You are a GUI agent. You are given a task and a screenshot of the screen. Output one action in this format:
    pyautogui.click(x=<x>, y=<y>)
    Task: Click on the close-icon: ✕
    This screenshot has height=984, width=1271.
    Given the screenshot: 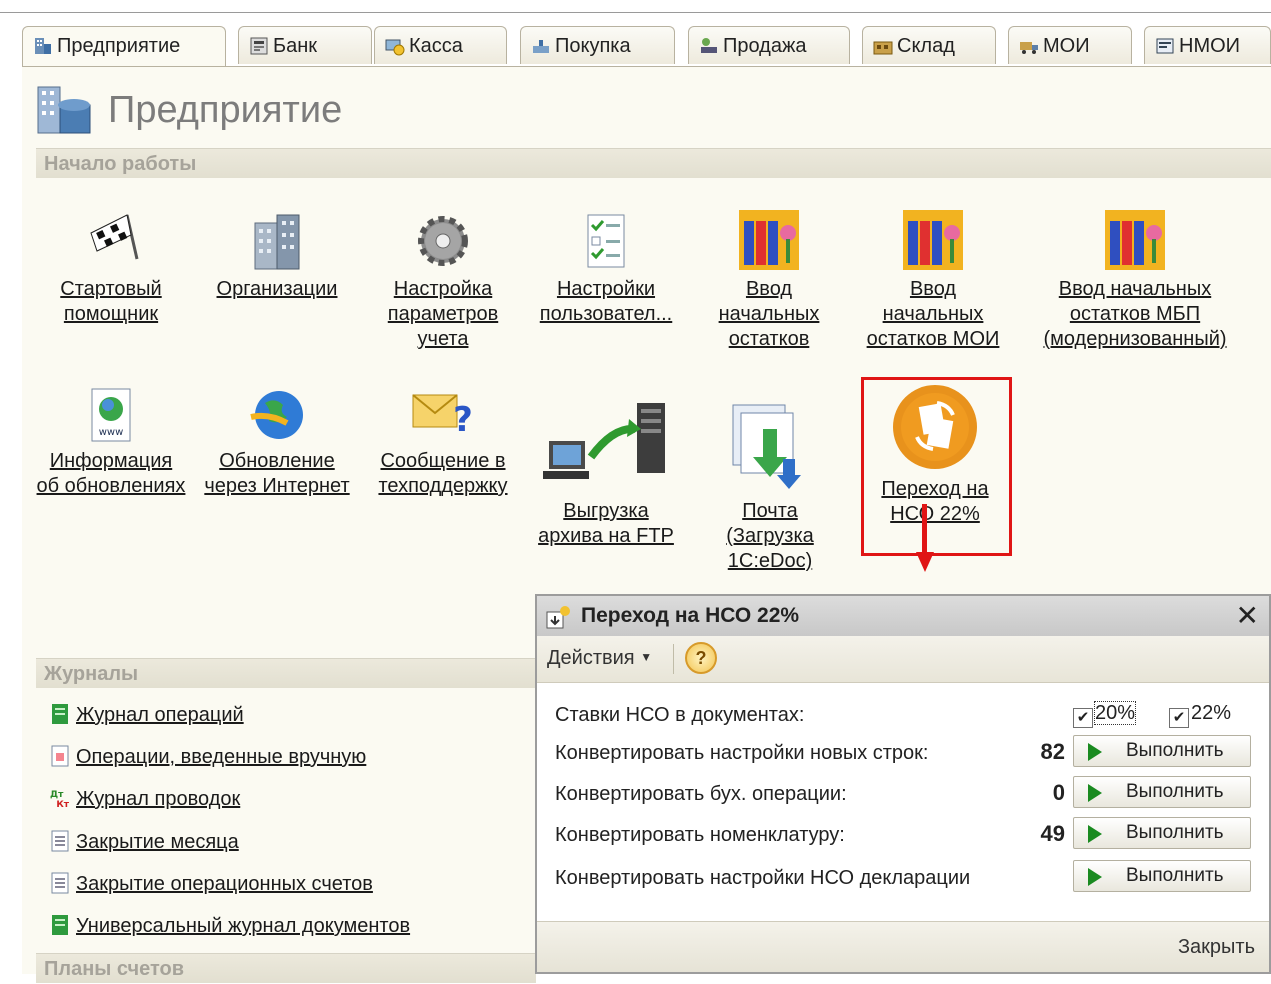 What is the action you would take?
    pyautogui.click(x=1247, y=615)
    